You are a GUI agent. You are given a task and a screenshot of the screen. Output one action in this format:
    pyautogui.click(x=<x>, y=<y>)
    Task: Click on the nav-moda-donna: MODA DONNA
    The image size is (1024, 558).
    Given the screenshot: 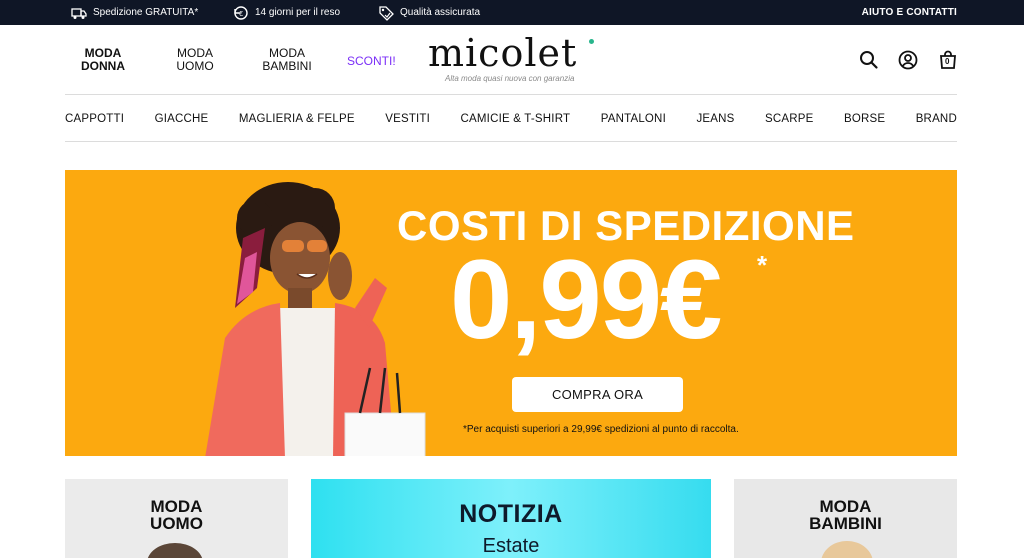 What is the action you would take?
    pyautogui.click(x=103, y=60)
    